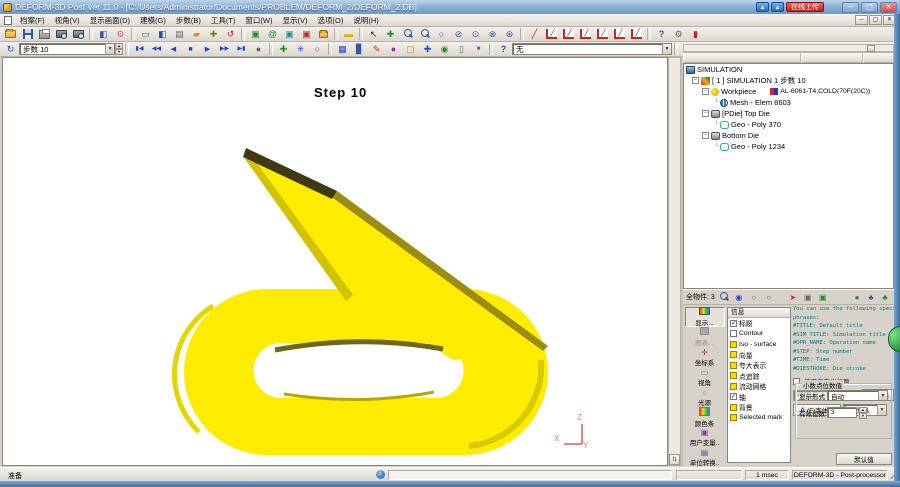 The width and height of the screenshot is (900, 487). I want to click on rotate-x-icon: ⊘, so click(458, 34).